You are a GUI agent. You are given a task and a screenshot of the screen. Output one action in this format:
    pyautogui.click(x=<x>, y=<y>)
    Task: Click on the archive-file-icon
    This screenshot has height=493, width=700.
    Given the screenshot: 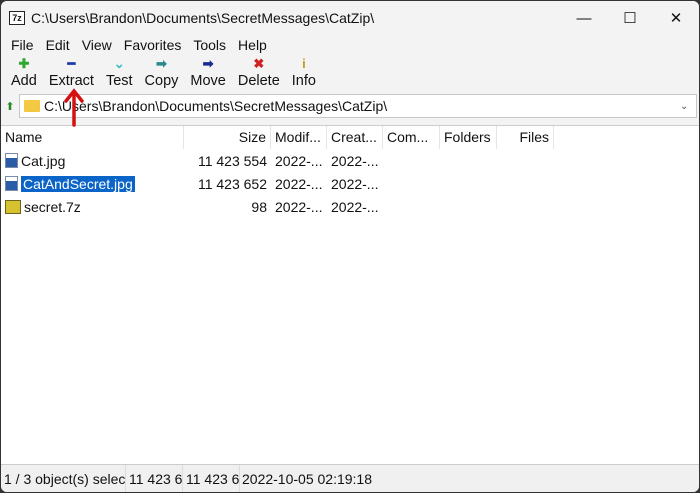 What is the action you would take?
    pyautogui.click(x=13, y=206)
    